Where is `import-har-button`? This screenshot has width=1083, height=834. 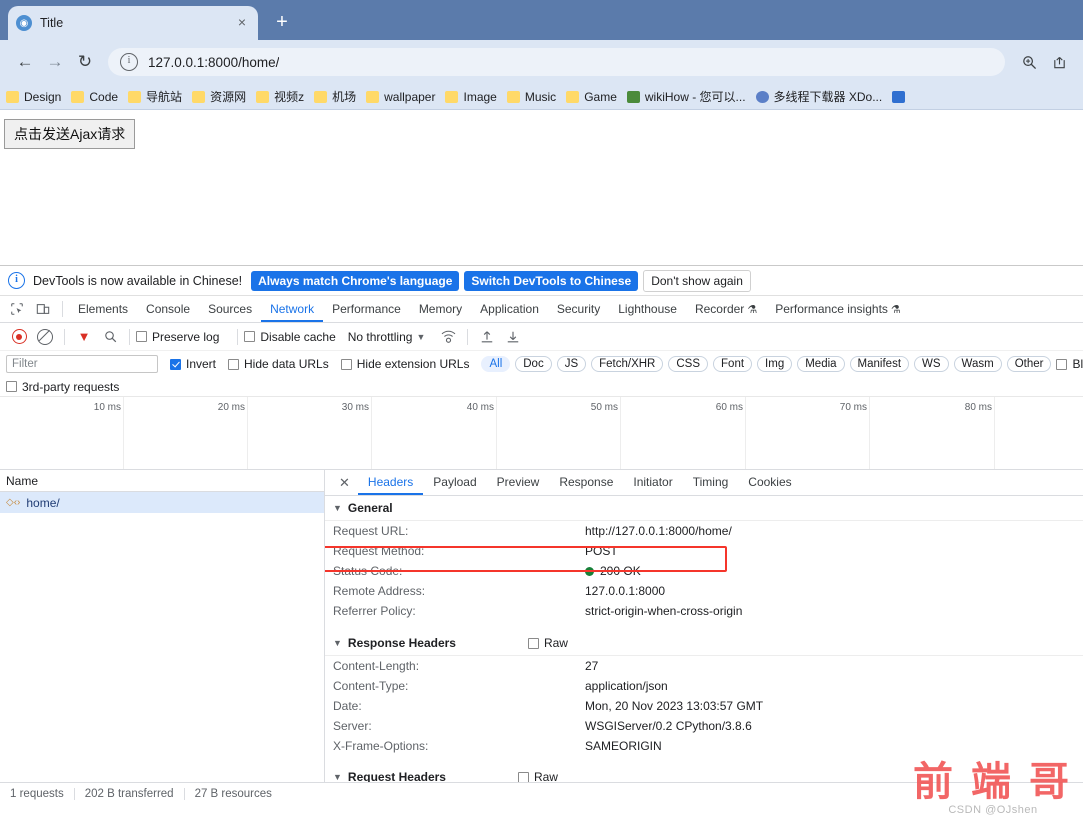
import-har-button is located at coordinates (487, 337).